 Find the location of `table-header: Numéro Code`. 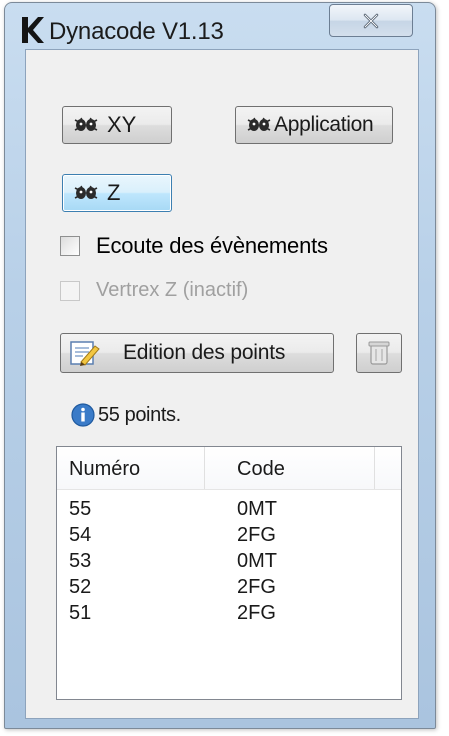

table-header: Numéro Code is located at coordinates (229, 468).